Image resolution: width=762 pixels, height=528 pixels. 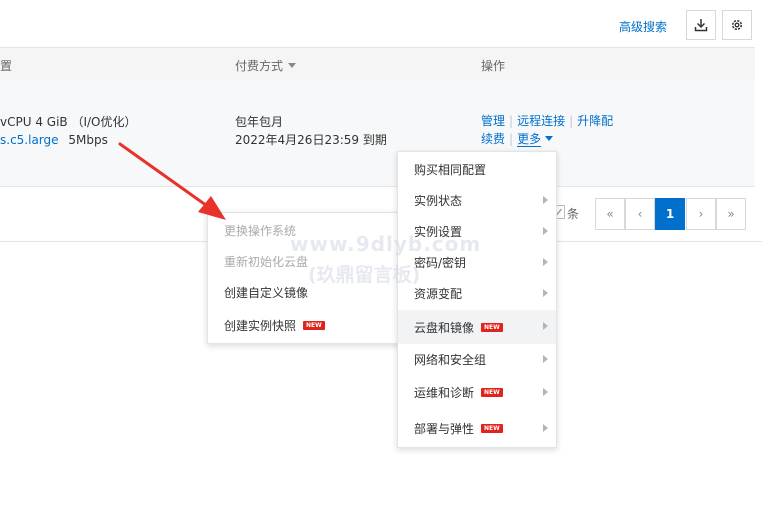 What do you see at coordinates (440, 262) in the screenshot?
I see `menu-item-label: 密码/密钥` at bounding box center [440, 262].